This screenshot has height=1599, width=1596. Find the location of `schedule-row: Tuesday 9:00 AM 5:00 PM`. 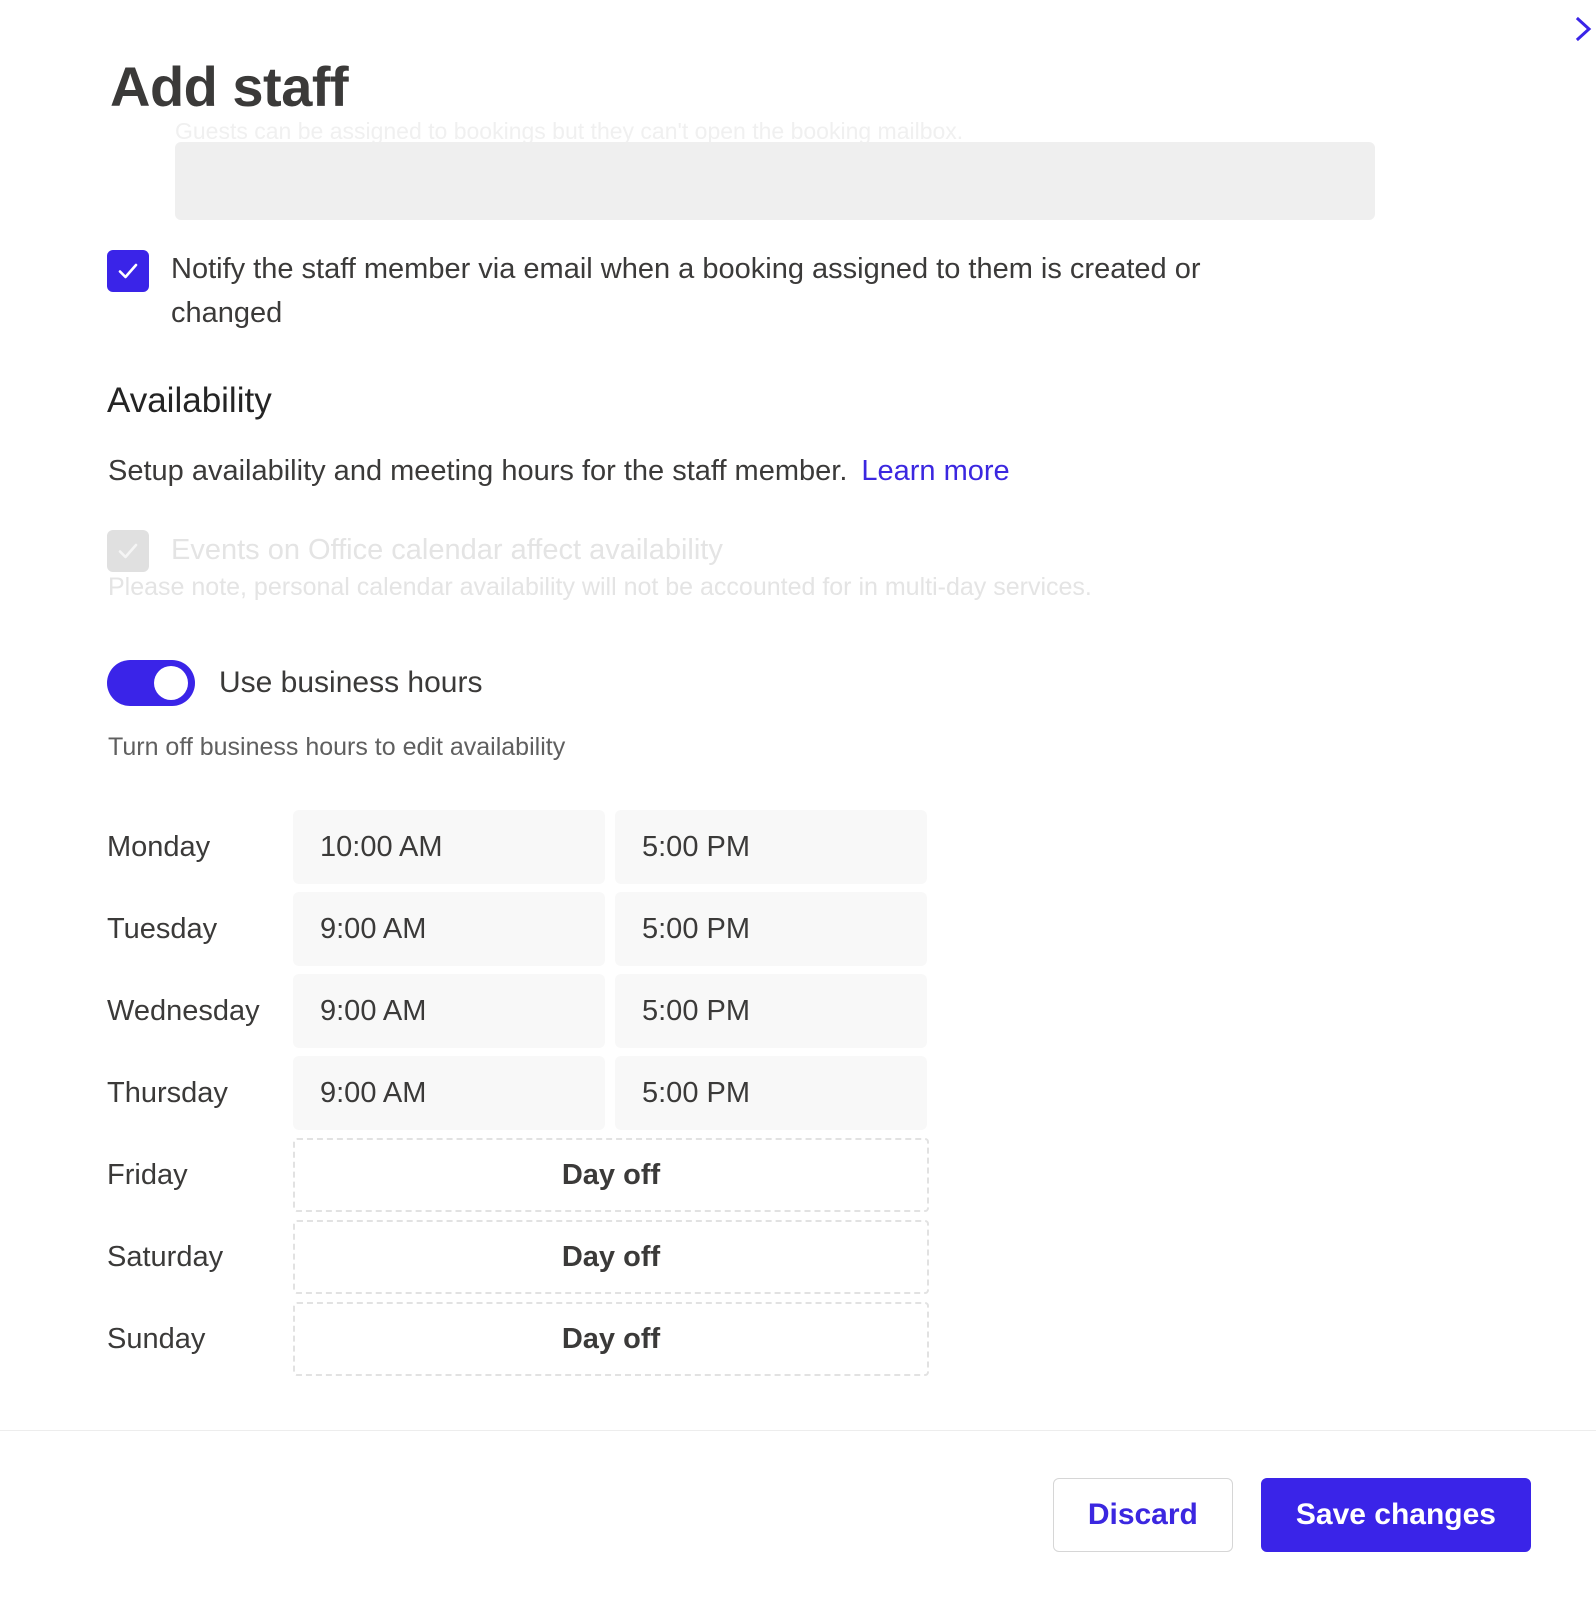

schedule-row: Tuesday 9:00 AM 5:00 PM is located at coordinates (522, 929).